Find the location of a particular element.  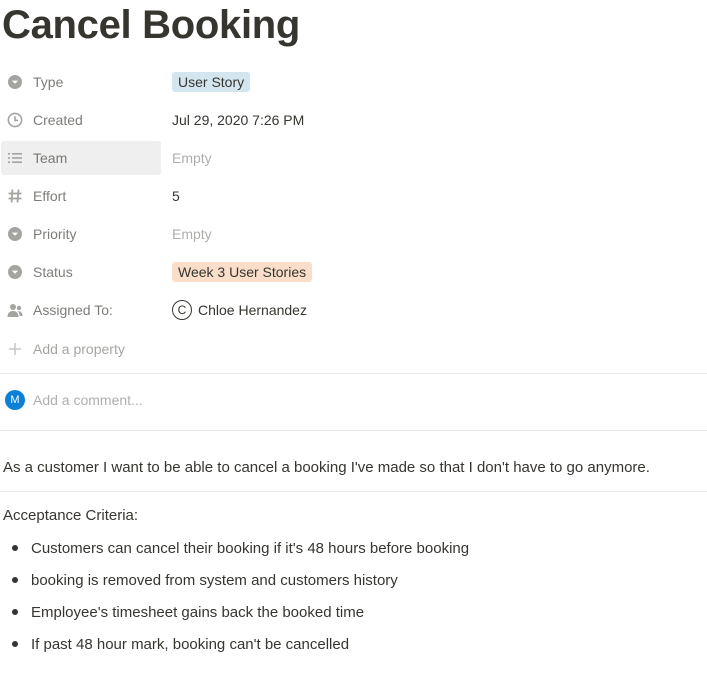

property-name-team: Team is located at coordinates (81, 158).